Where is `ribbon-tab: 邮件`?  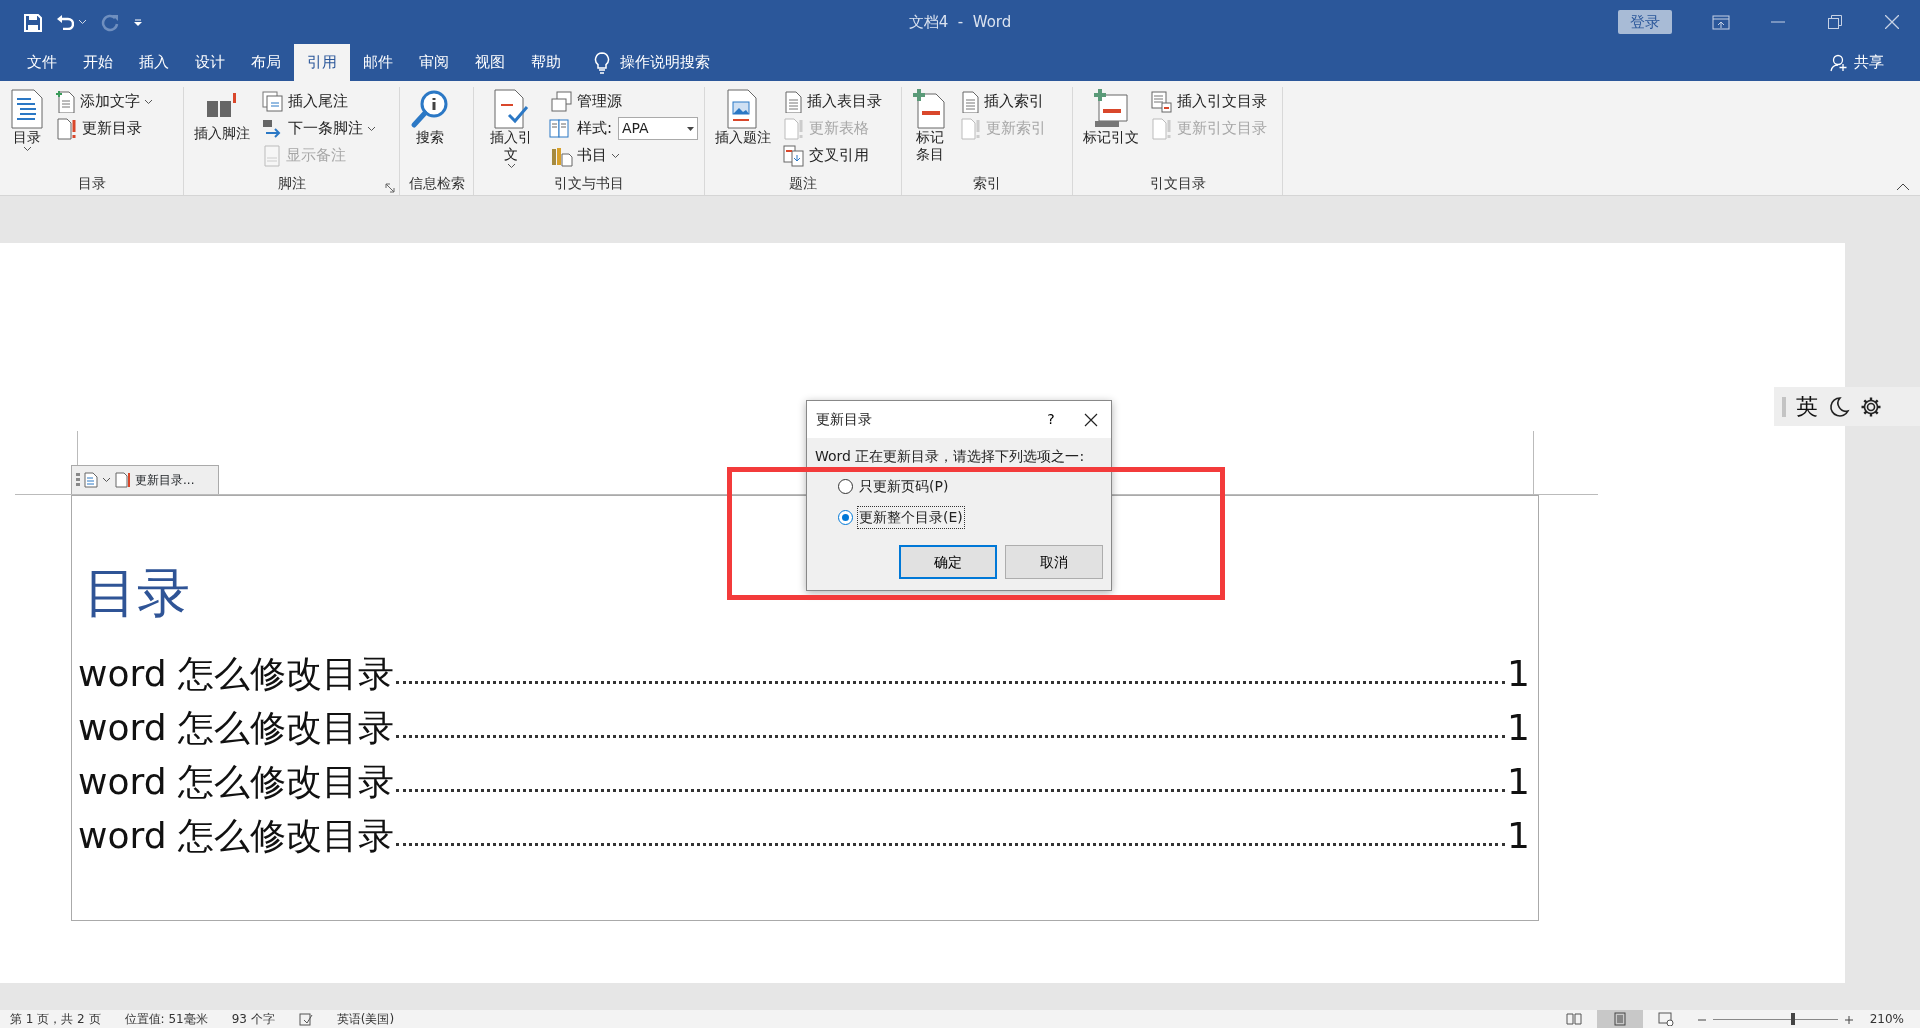 ribbon-tab: 邮件 is located at coordinates (378, 62).